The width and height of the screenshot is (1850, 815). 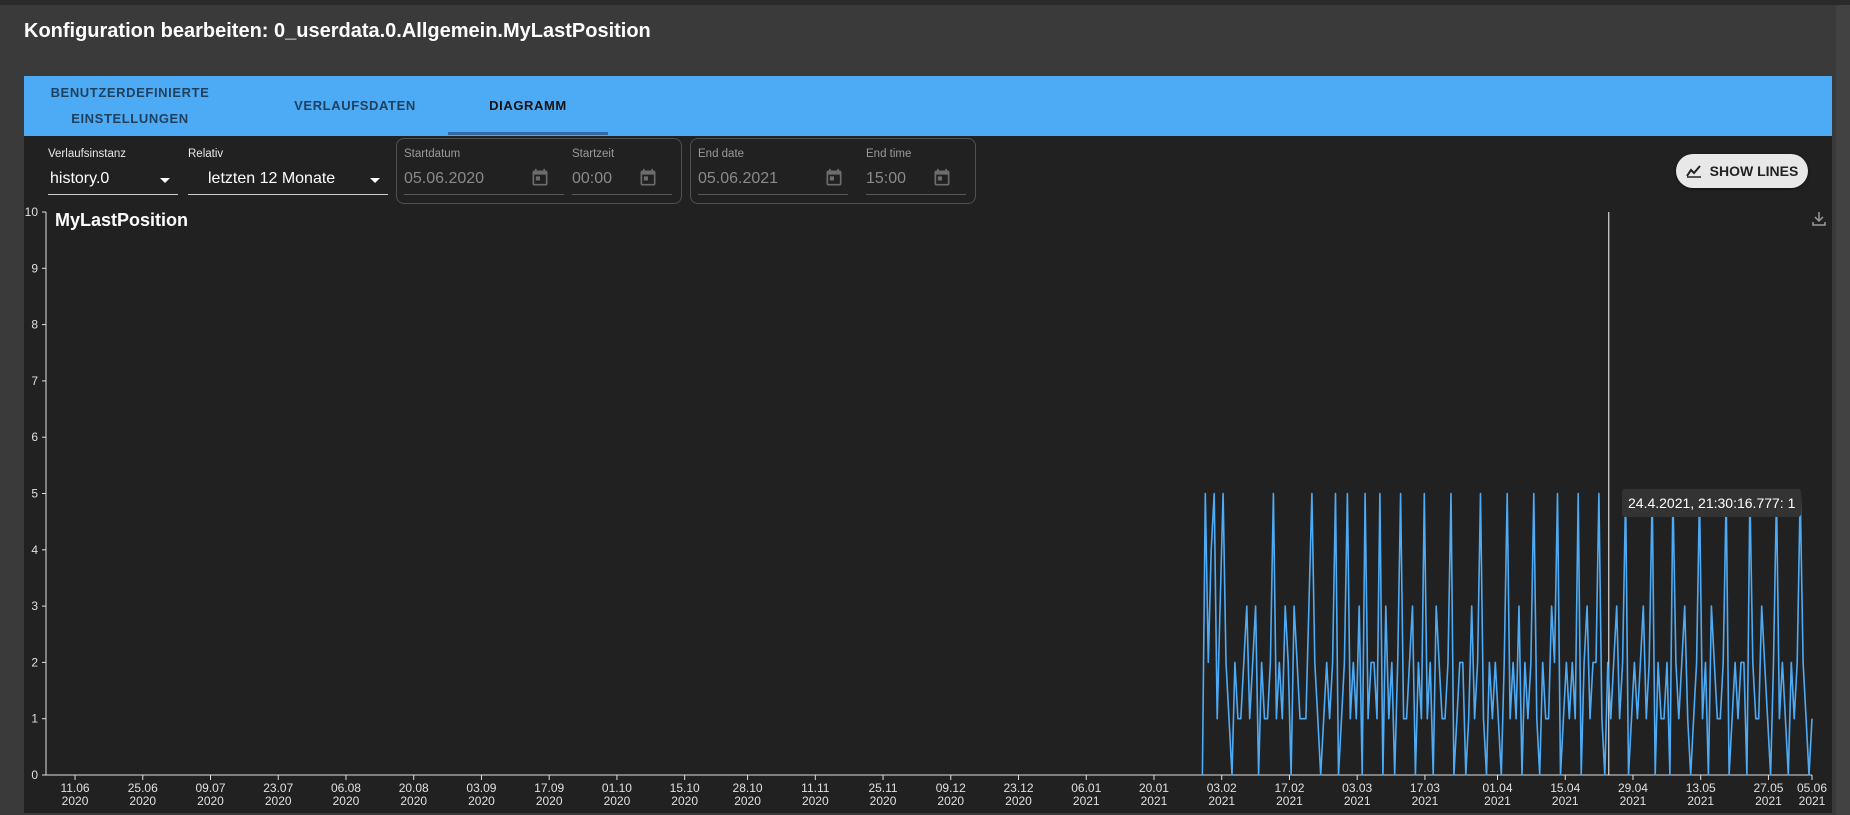 What do you see at coordinates (916, 171) in the screenshot?
I see `end-time-field: End time 15:00` at bounding box center [916, 171].